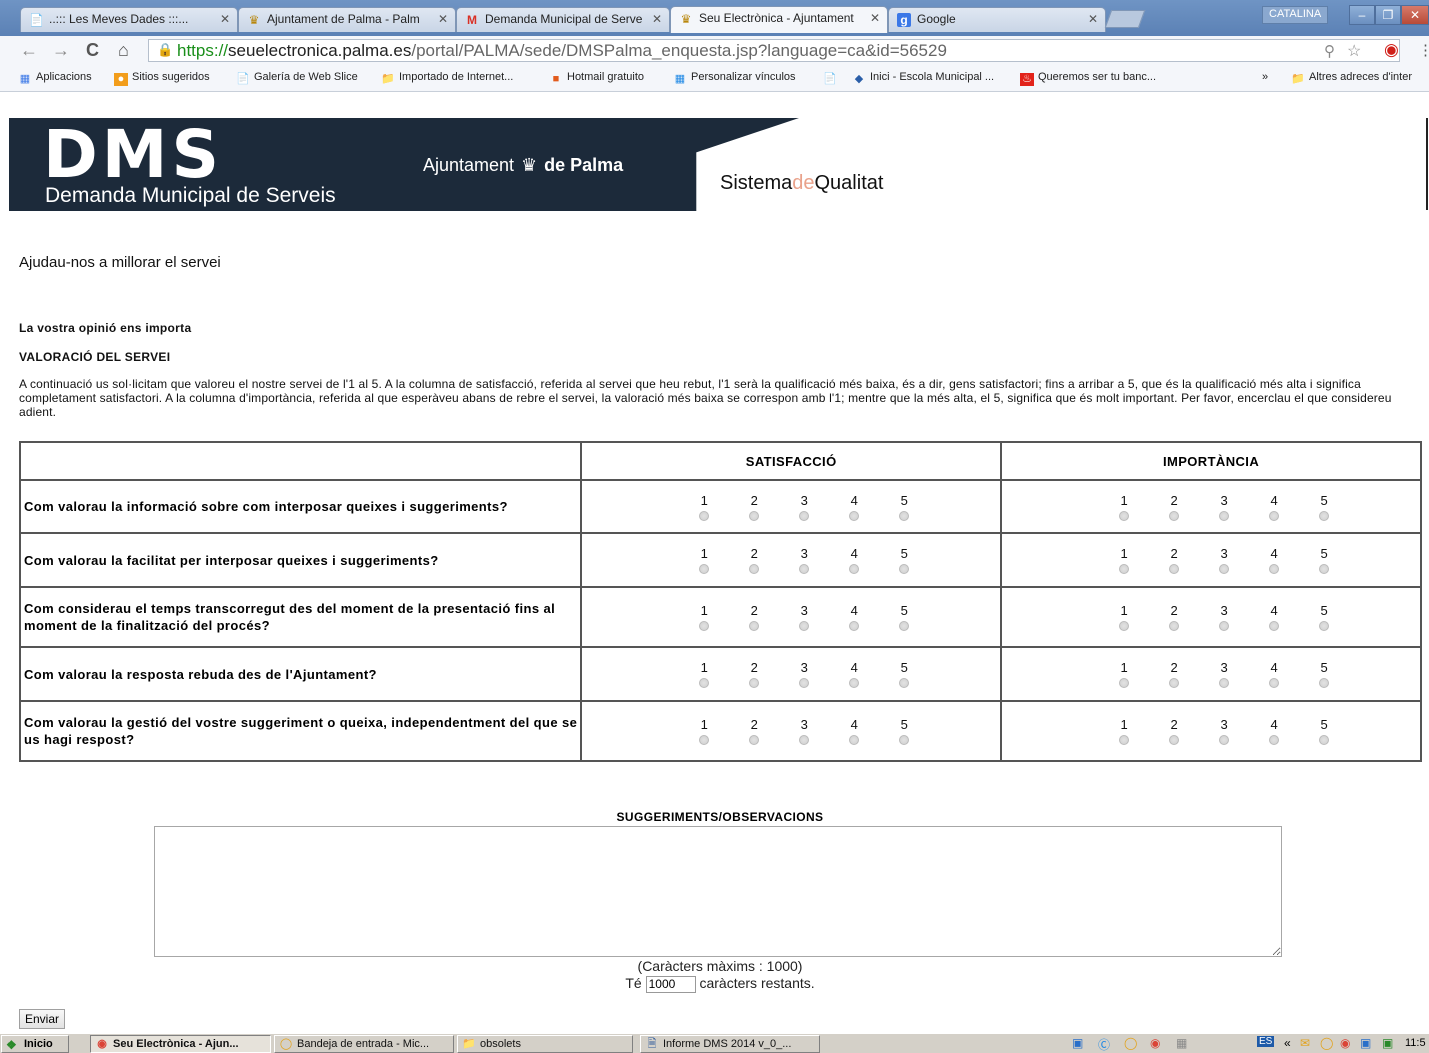 This screenshot has width=1429, height=1053. What do you see at coordinates (1266, 1041) in the screenshot?
I see `language-indicator: ES` at bounding box center [1266, 1041].